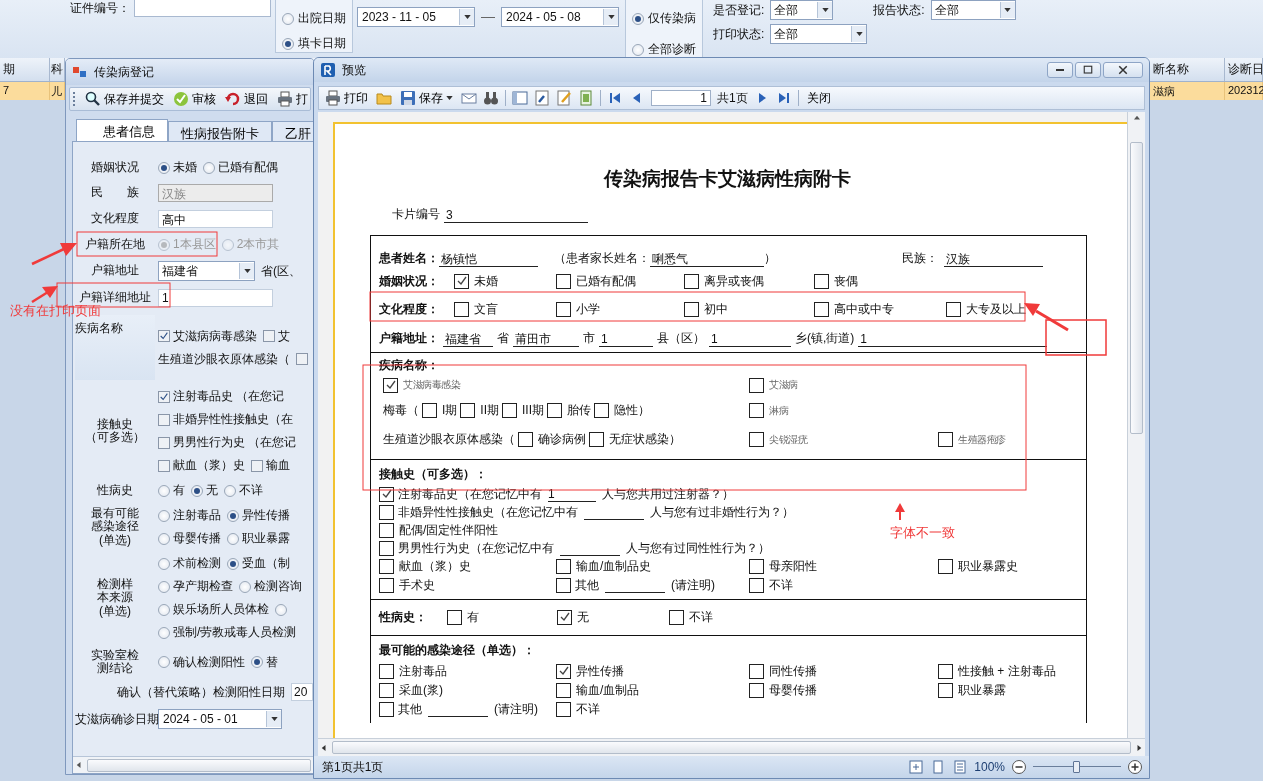 The width and height of the screenshot is (1263, 781). I want to click on maximize-icon, so click(1088, 70).